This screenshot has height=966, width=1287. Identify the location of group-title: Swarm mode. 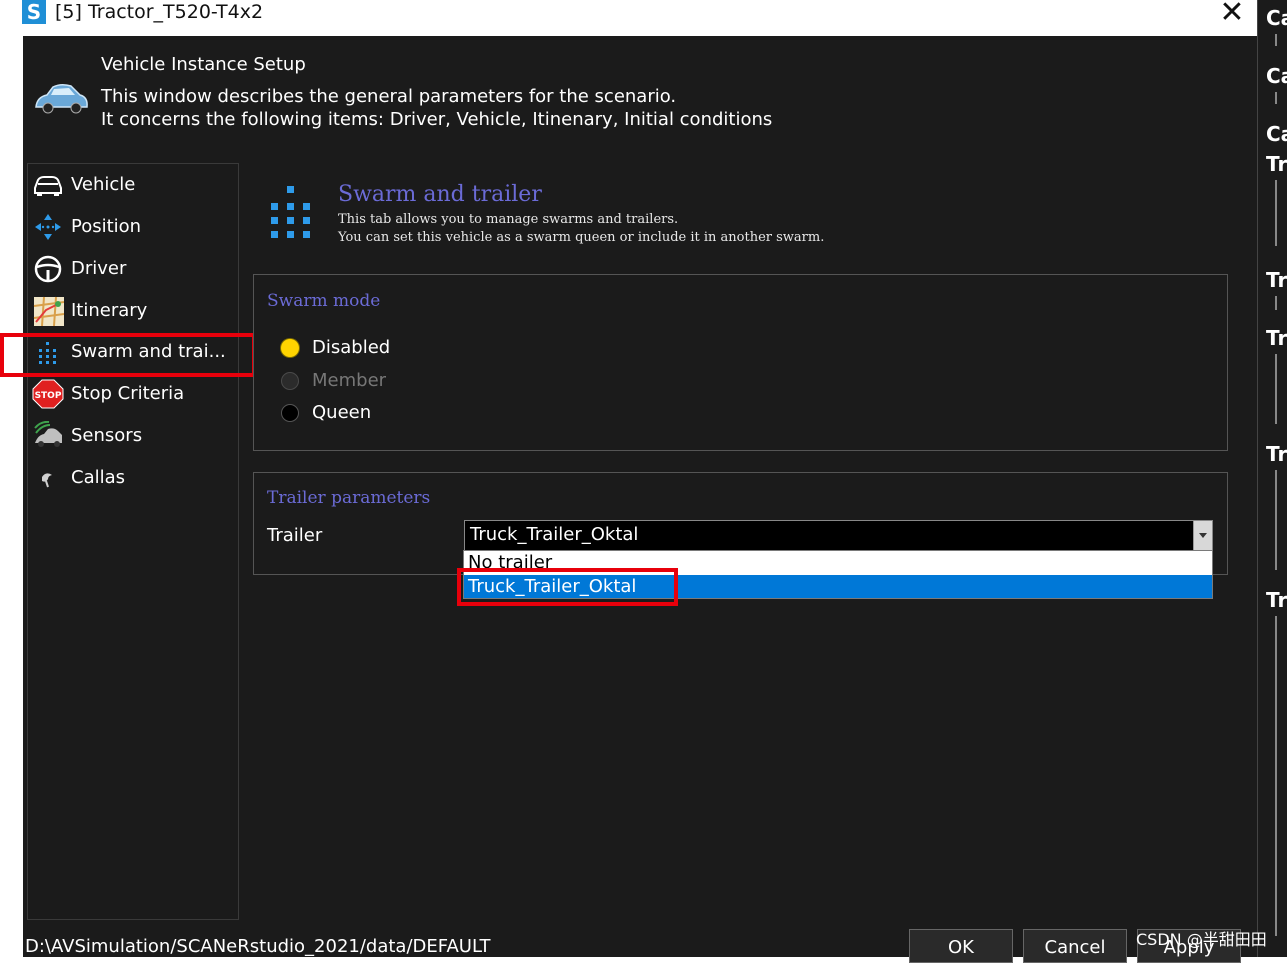
(324, 301).